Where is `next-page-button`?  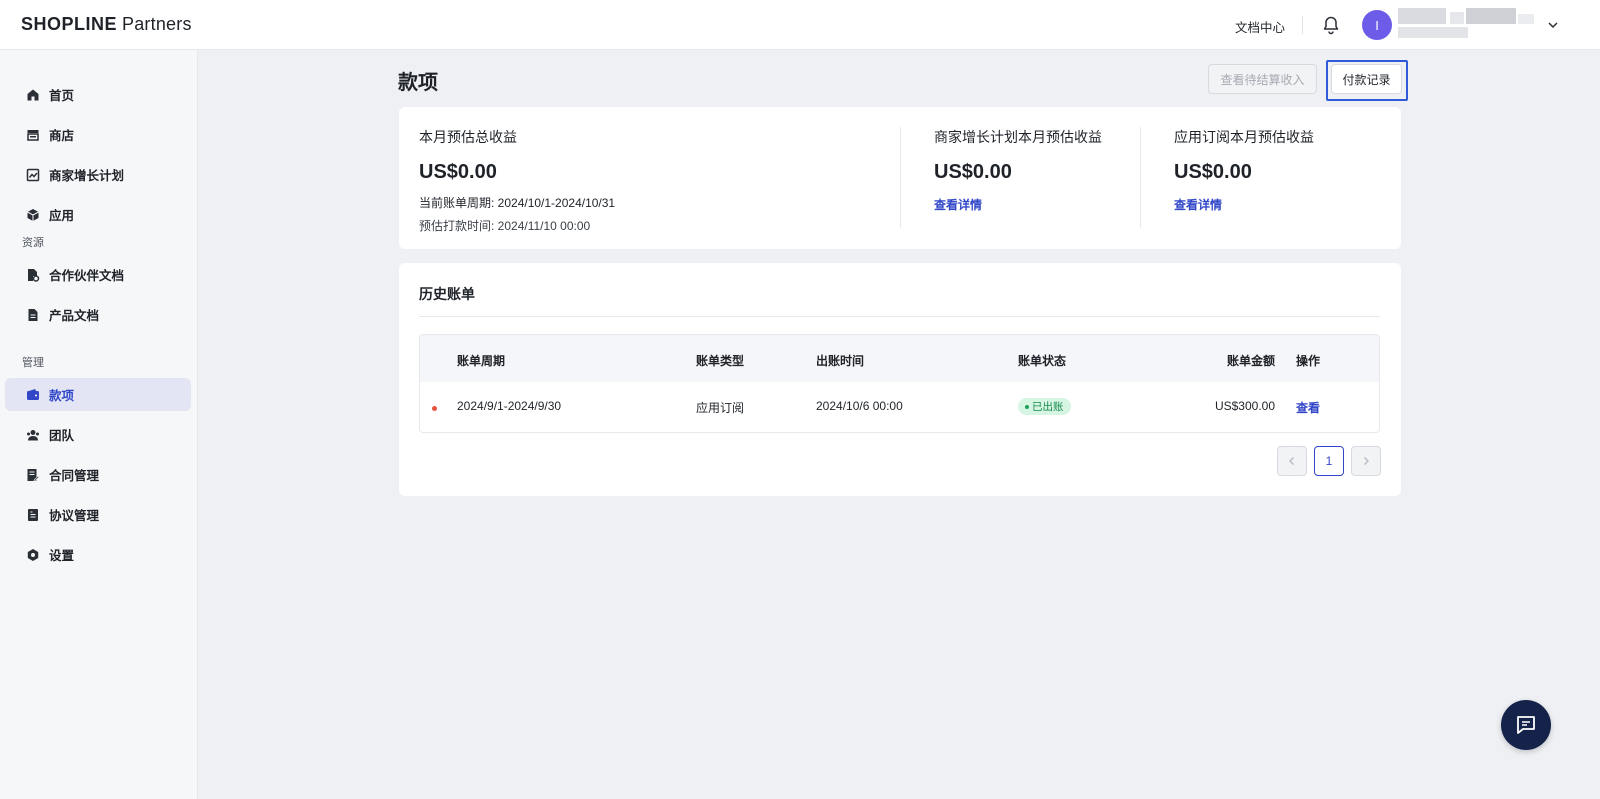
next-page-button is located at coordinates (1366, 461).